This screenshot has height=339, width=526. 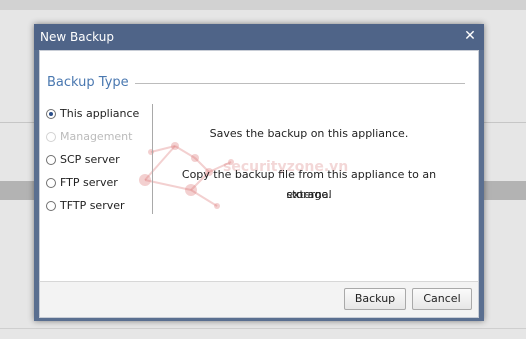 What do you see at coordinates (470, 36) in the screenshot?
I see `close-icon: ✕` at bounding box center [470, 36].